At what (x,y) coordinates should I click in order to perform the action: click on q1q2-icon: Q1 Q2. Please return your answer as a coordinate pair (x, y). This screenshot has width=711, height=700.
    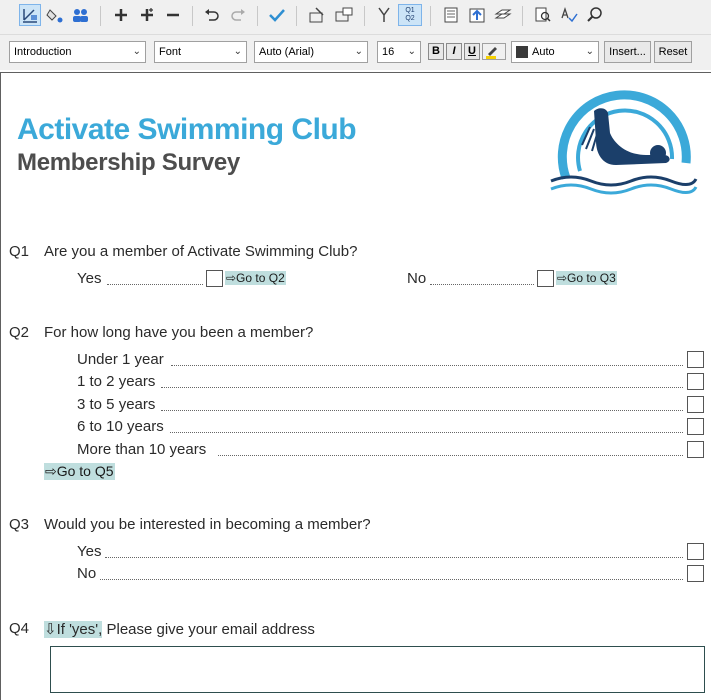
    Looking at the image, I should click on (410, 15).